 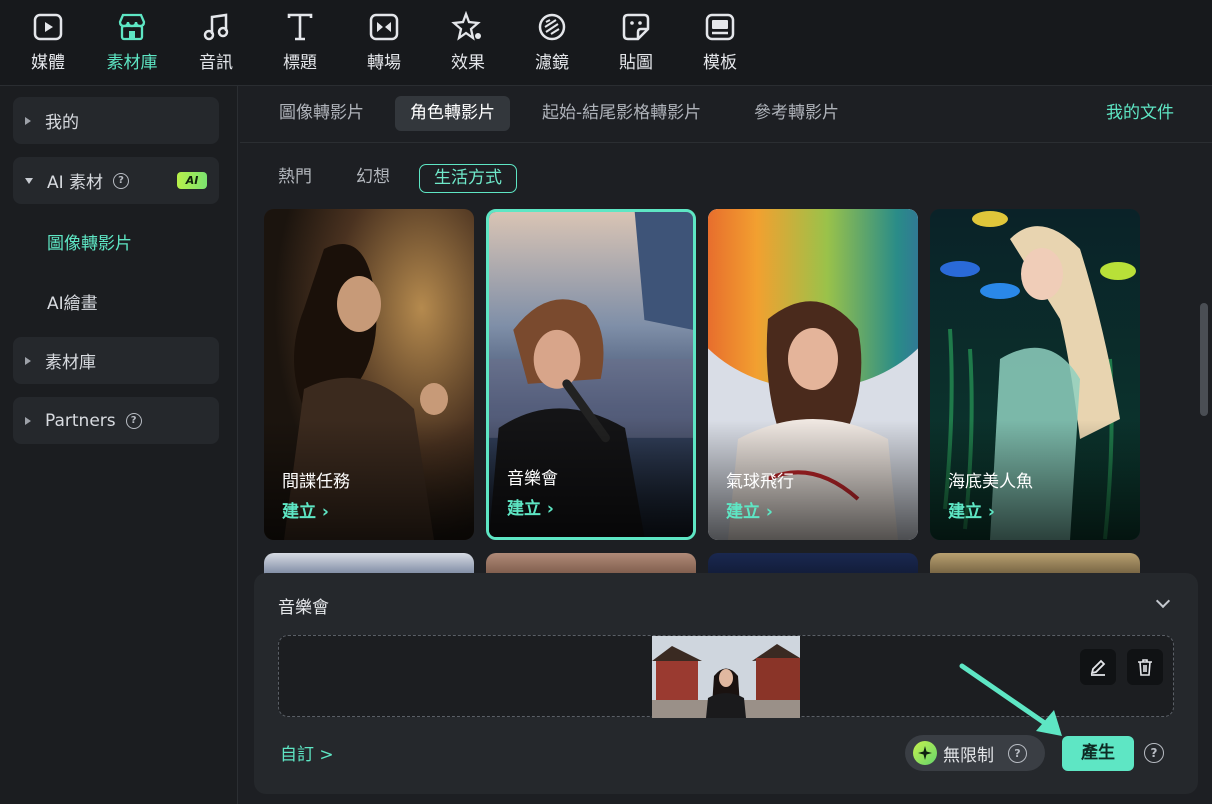 I want to click on toolbar-filters-label: 濾鏡, so click(x=552, y=63).